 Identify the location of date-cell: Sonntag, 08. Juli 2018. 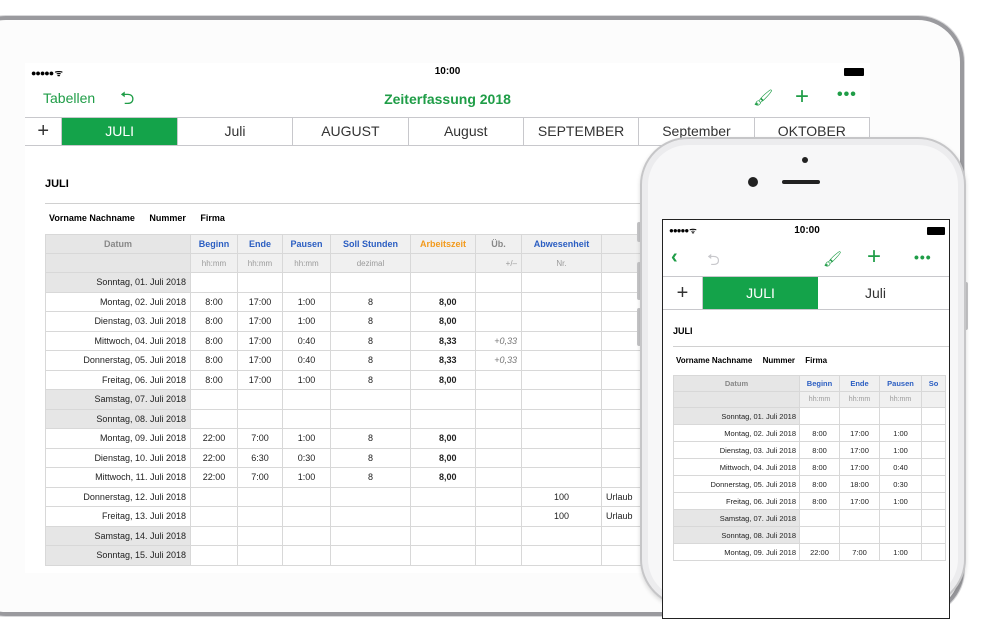
(736, 535).